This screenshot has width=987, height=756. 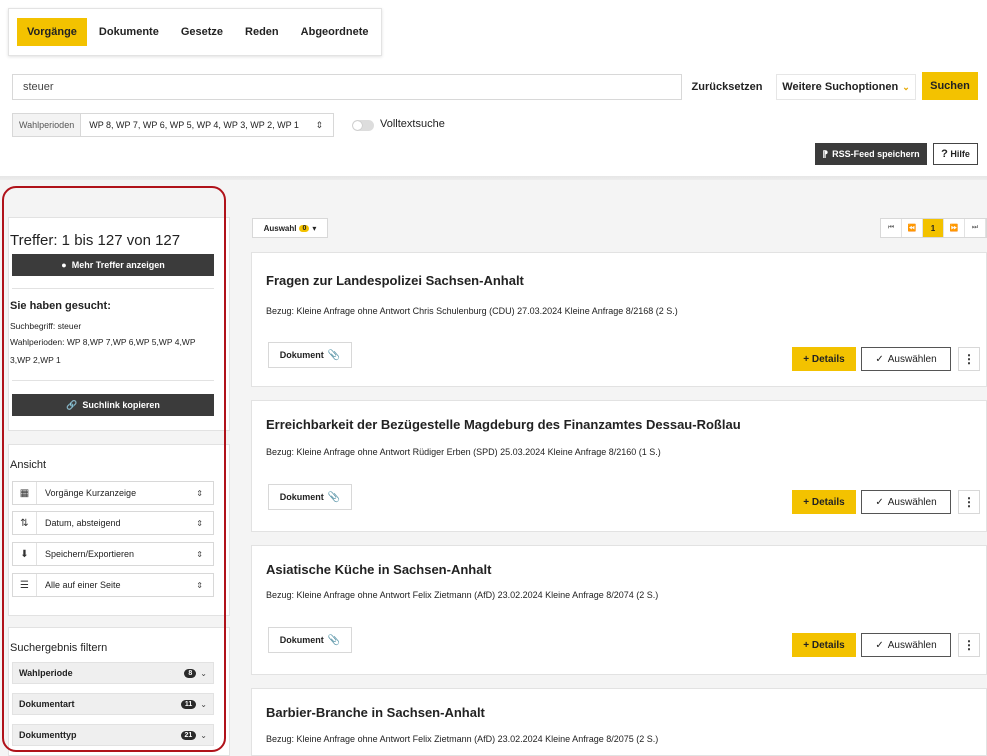 I want to click on filter-dokumenttyp: Dokumenttyp 21 ⌄, so click(x=113, y=735).